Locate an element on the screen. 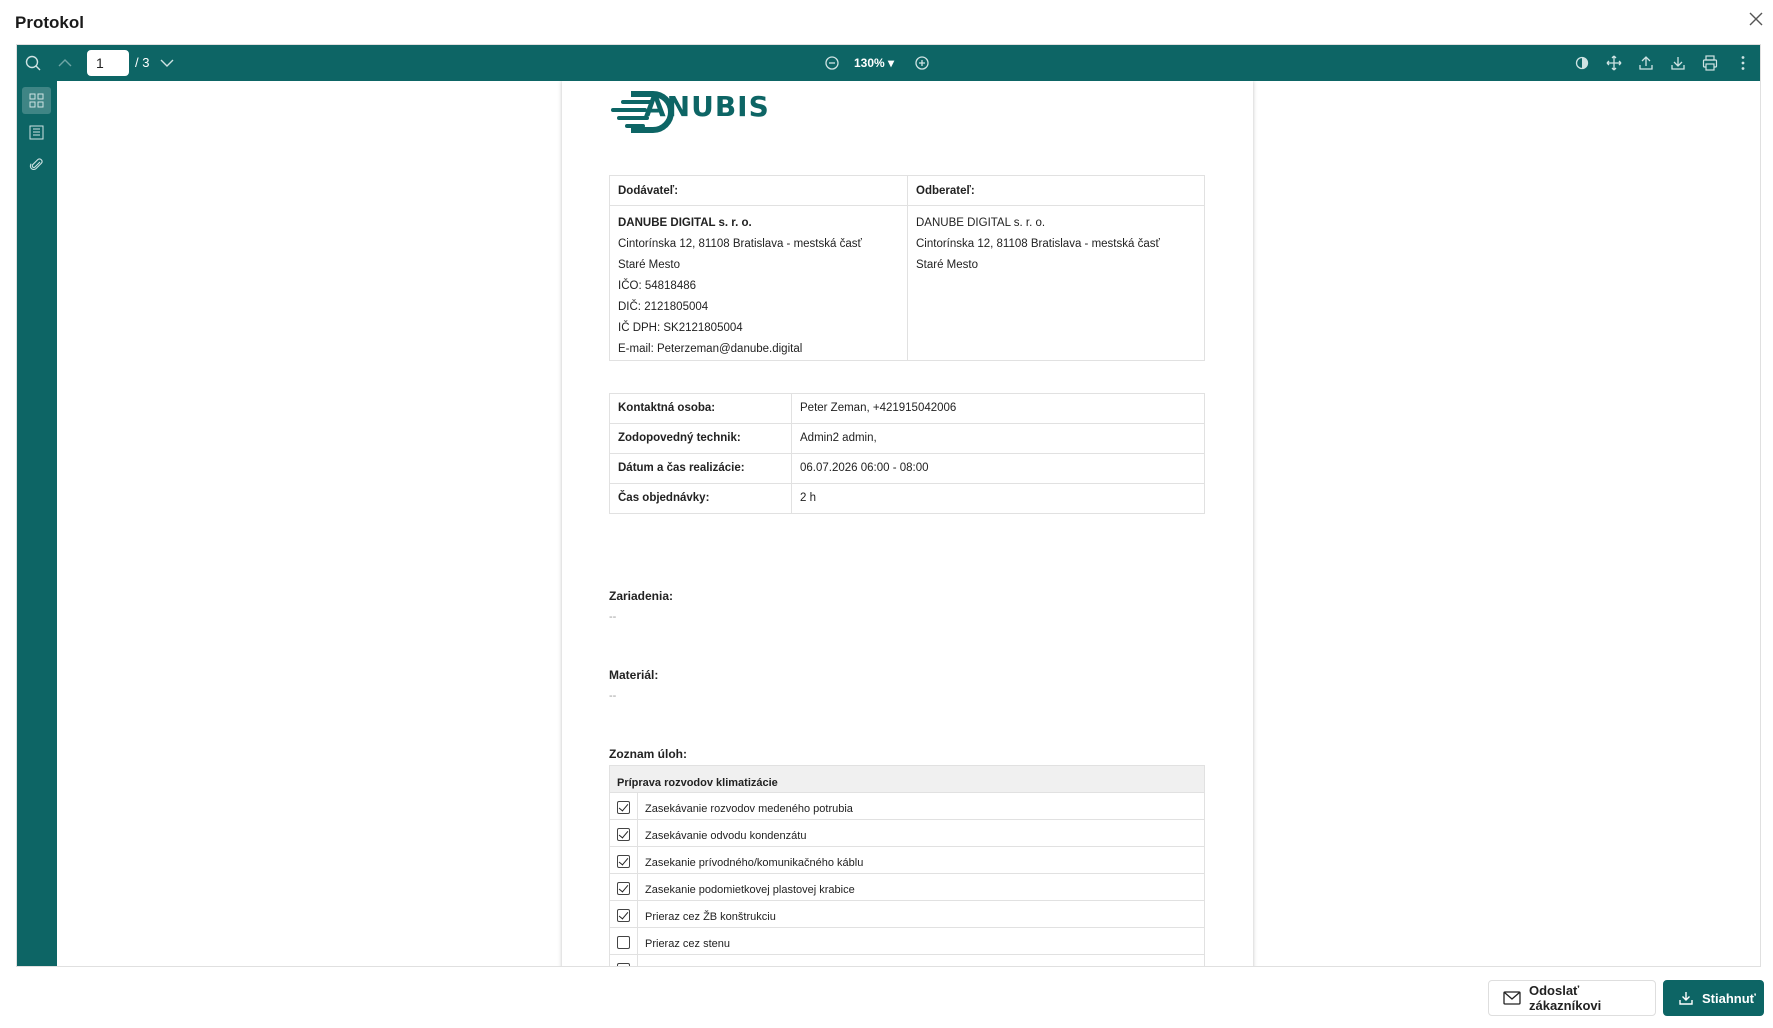  zoom-select: 130% ▾ is located at coordinates (874, 63).